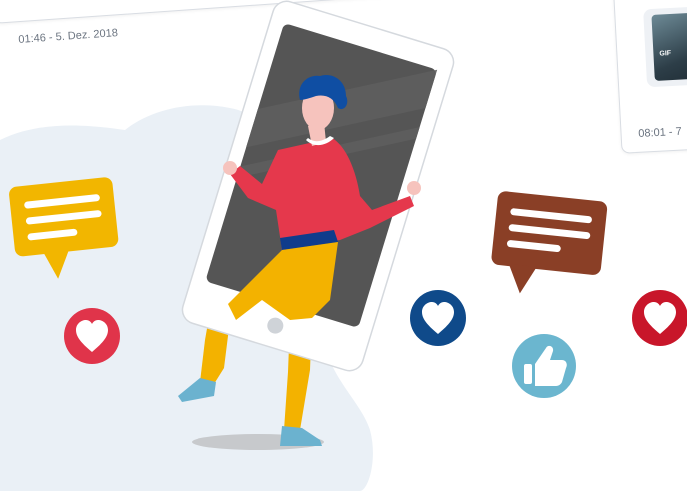 The height and width of the screenshot is (491, 687). What do you see at coordinates (92, 336) in the screenshot?
I see `heart-red-left-icon` at bounding box center [92, 336].